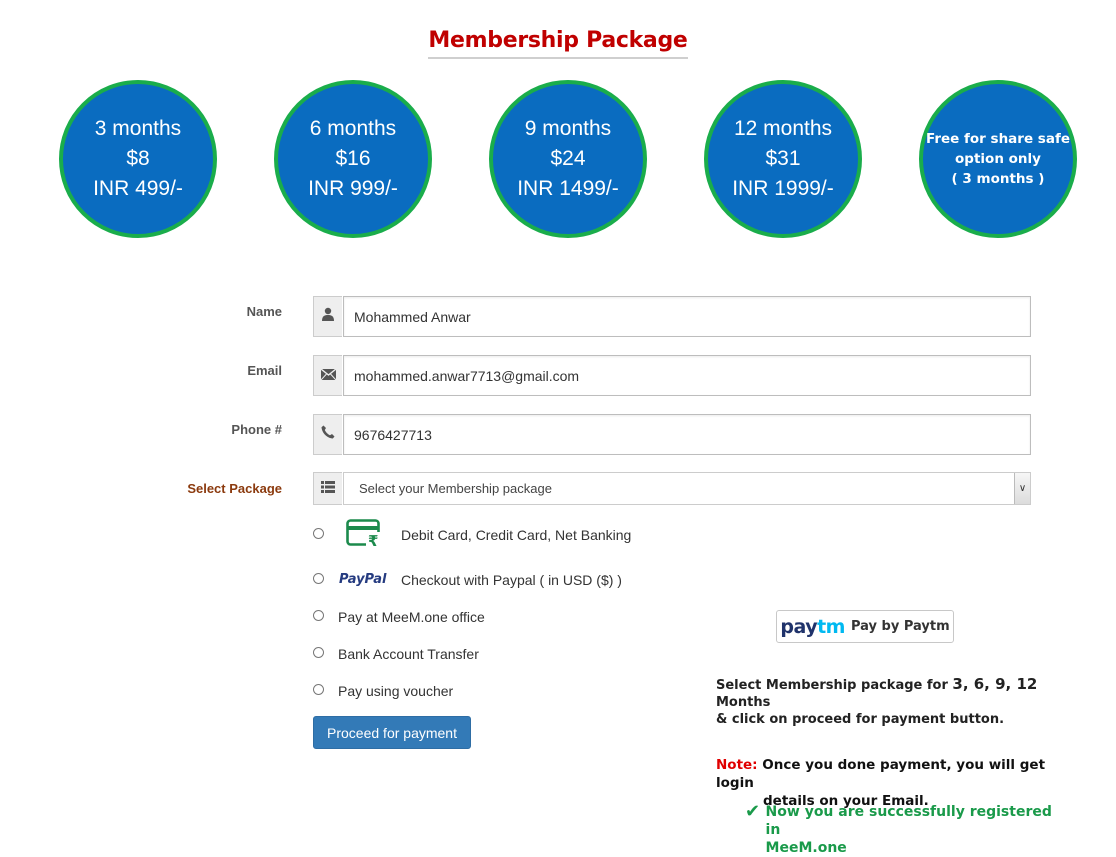 This screenshot has width=1116, height=857. What do you see at coordinates (783, 188) in the screenshot?
I see `package-inr: INR 1999/-` at bounding box center [783, 188].